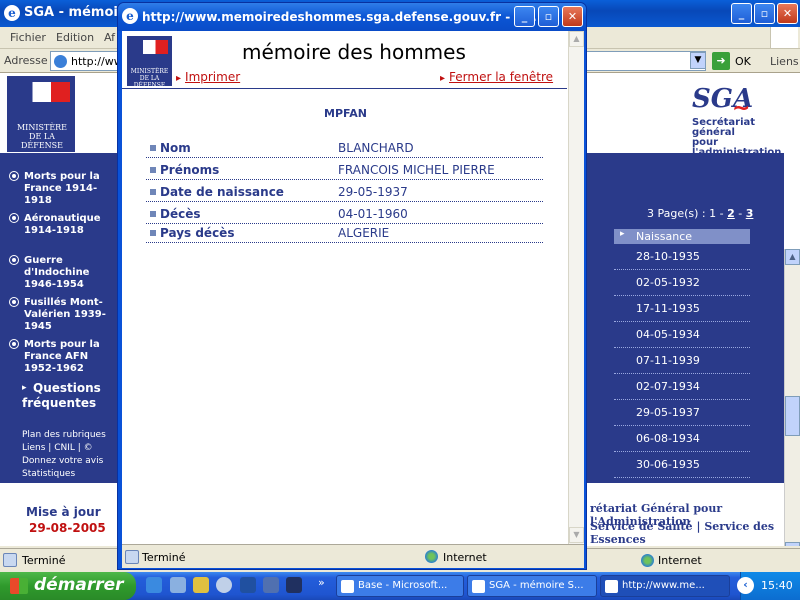  What do you see at coordinates (42, 136) in the screenshot?
I see `ministry-text: MINISTÈRE DE LA DÉFENSE` at bounding box center [42, 136].